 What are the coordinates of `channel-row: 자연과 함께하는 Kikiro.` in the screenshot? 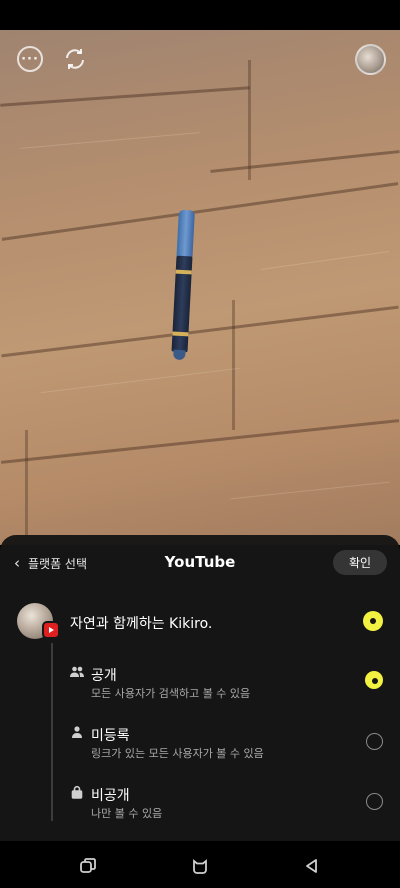 It's located at (202, 622).